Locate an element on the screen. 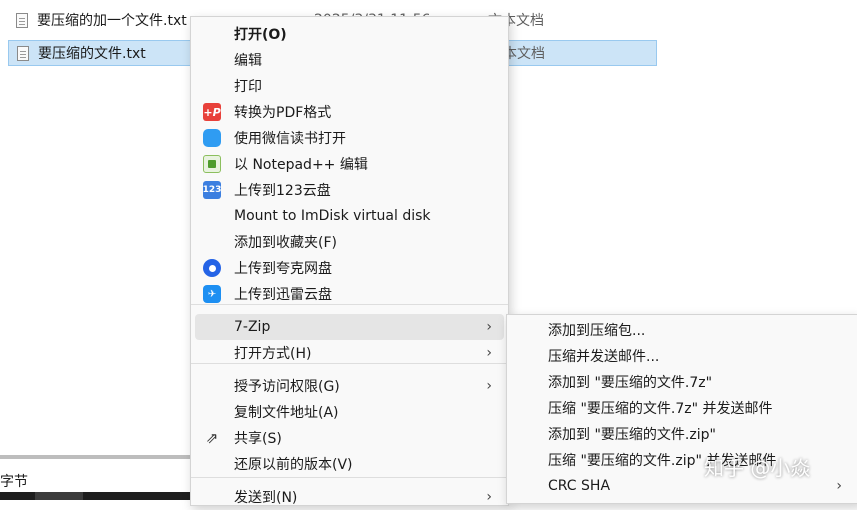  menu-item-label: 7-Zip is located at coordinates (252, 327).